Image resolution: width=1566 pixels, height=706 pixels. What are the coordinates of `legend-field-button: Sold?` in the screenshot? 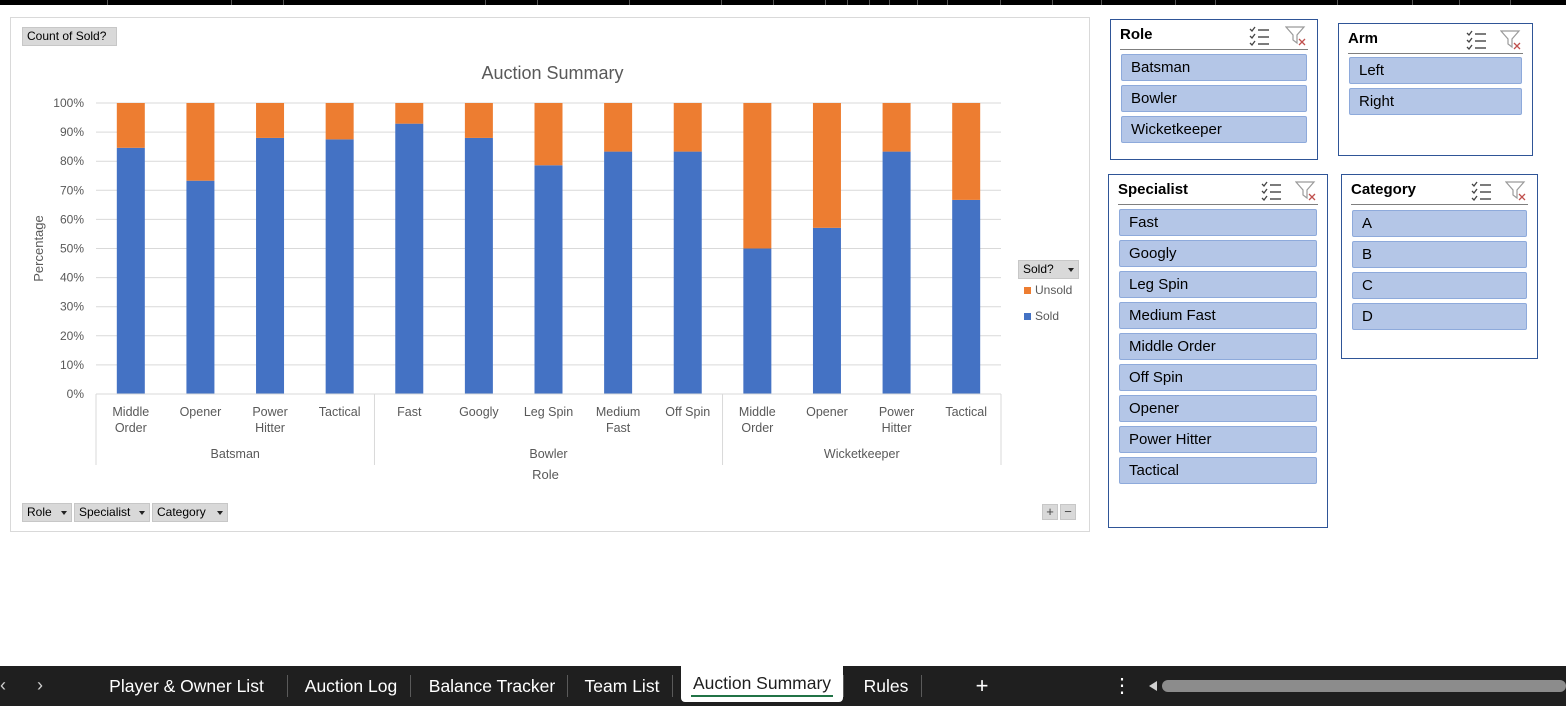 It's located at (1048, 269).